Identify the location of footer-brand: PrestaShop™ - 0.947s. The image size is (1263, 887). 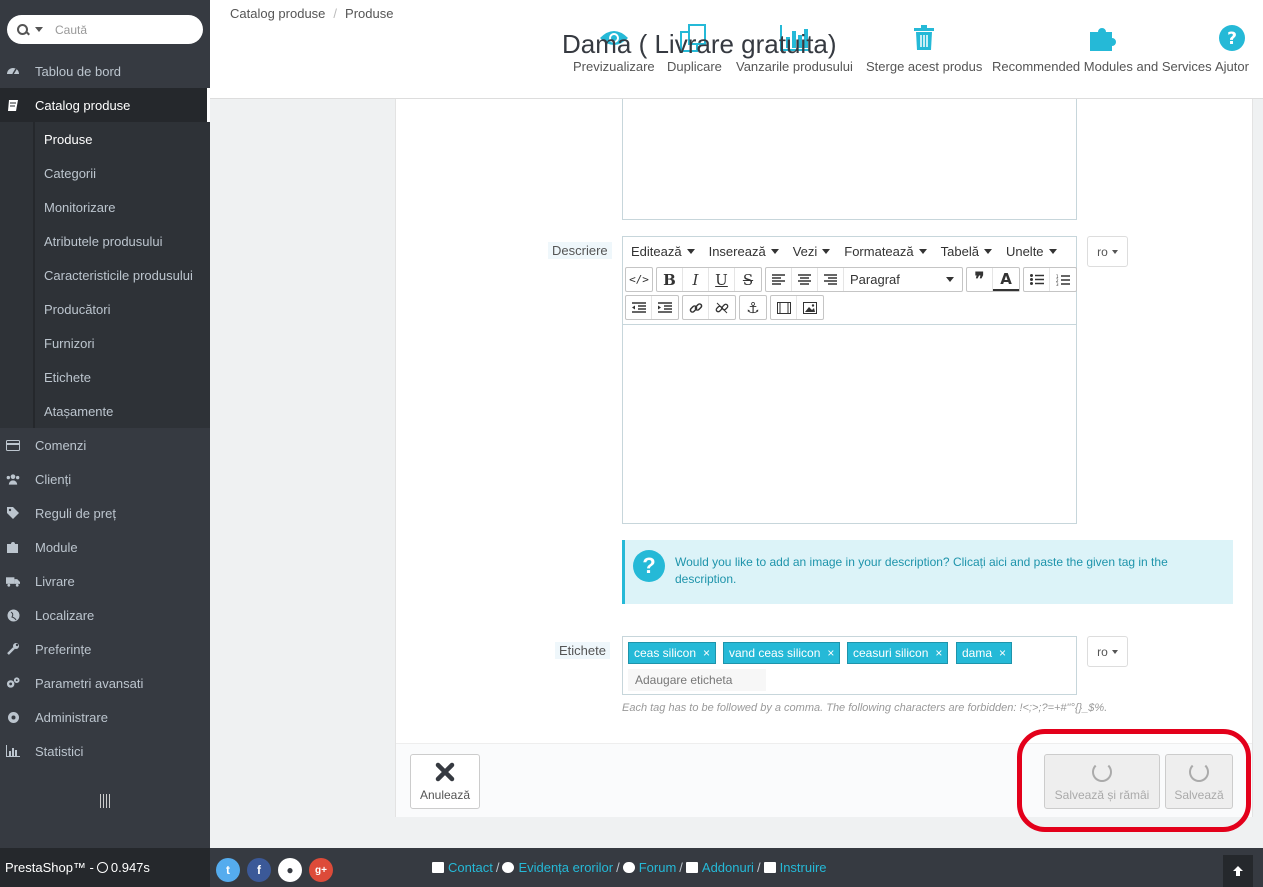
(105, 867).